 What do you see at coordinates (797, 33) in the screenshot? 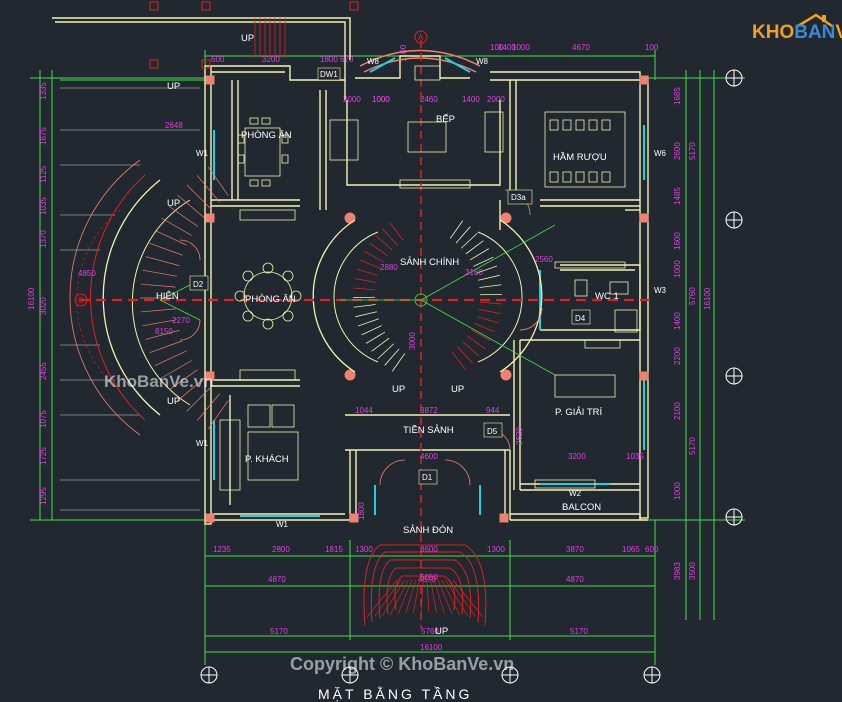
I see `logo-text: KHOBANVE` at bounding box center [797, 33].